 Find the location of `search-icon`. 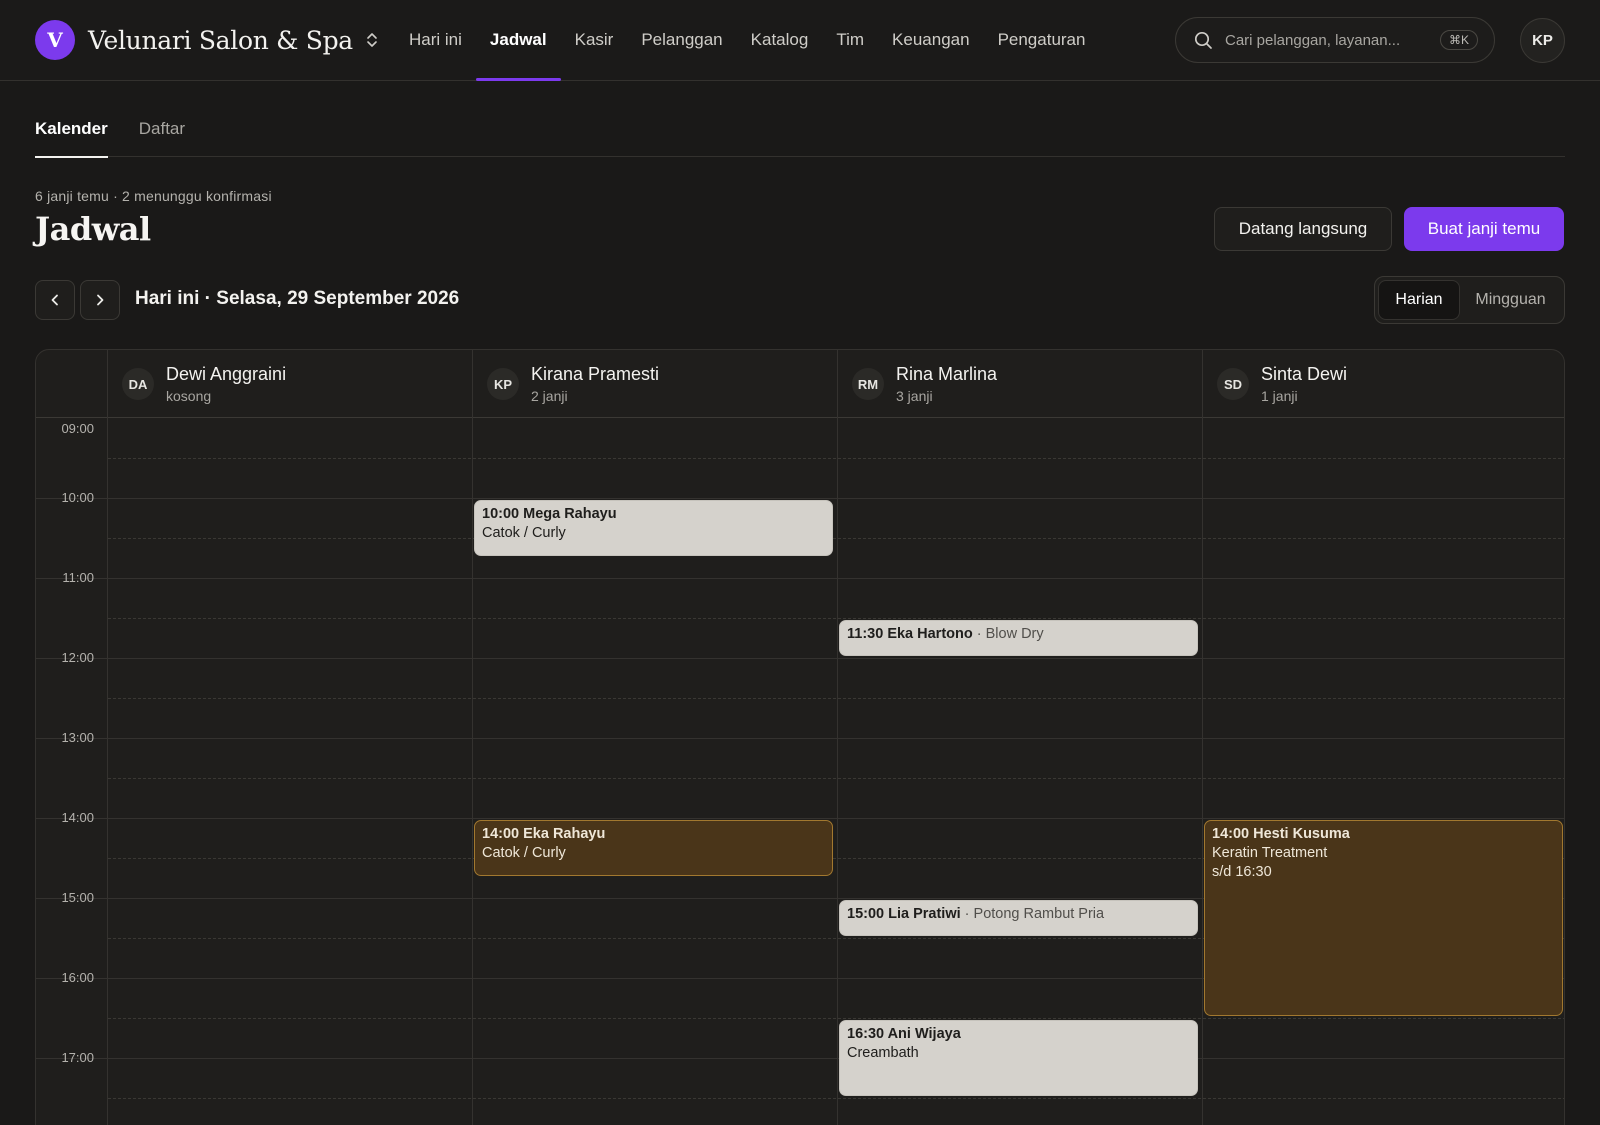

search-icon is located at coordinates (1203, 40).